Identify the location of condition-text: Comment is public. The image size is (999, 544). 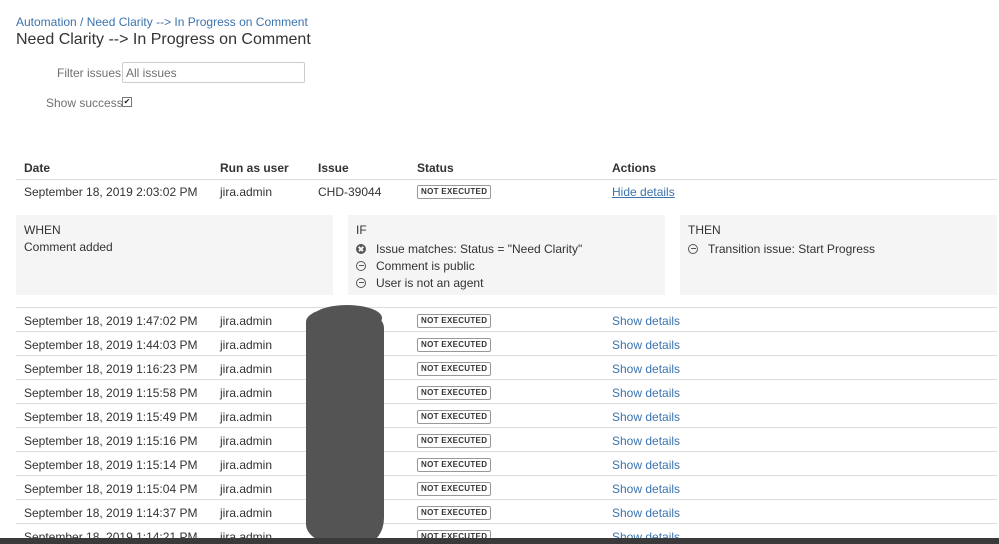
(425, 265).